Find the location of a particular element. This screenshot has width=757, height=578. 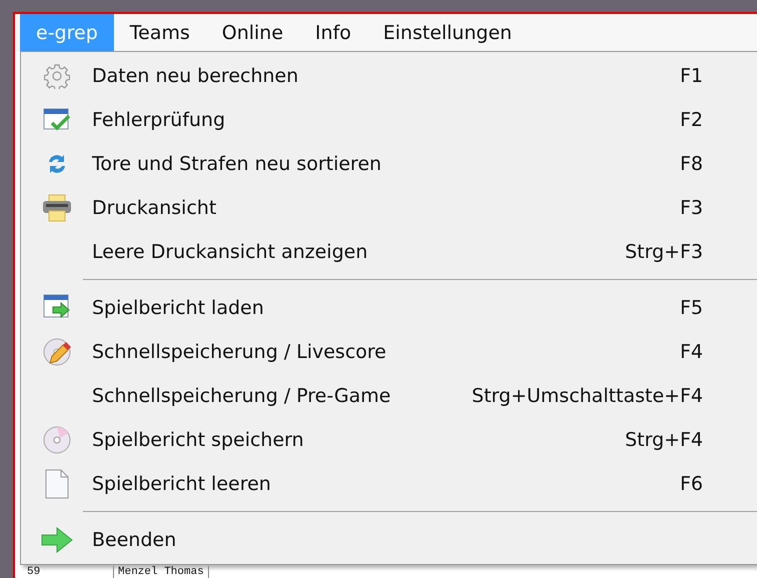

menu-bar-item: Online is located at coordinates (253, 32).